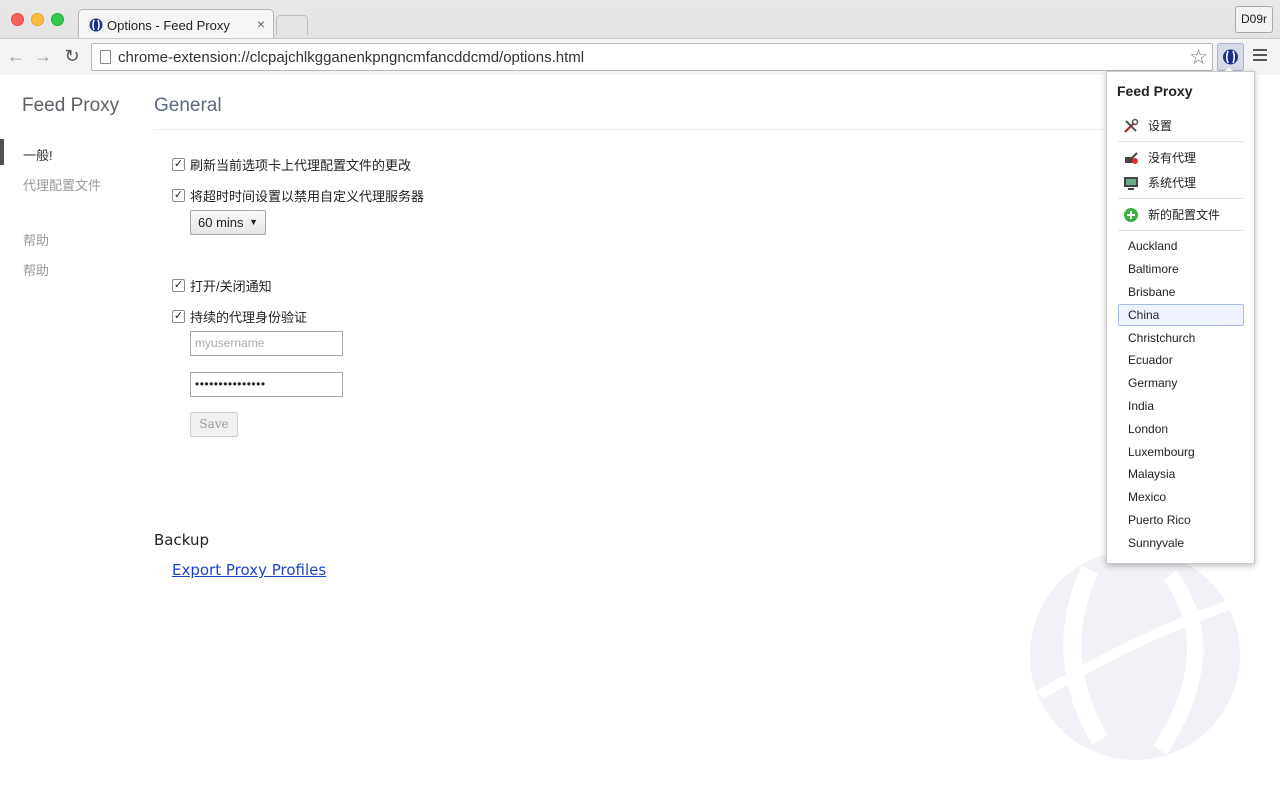 The image size is (1280, 800). I want to click on plug-icon, so click(1131, 157).